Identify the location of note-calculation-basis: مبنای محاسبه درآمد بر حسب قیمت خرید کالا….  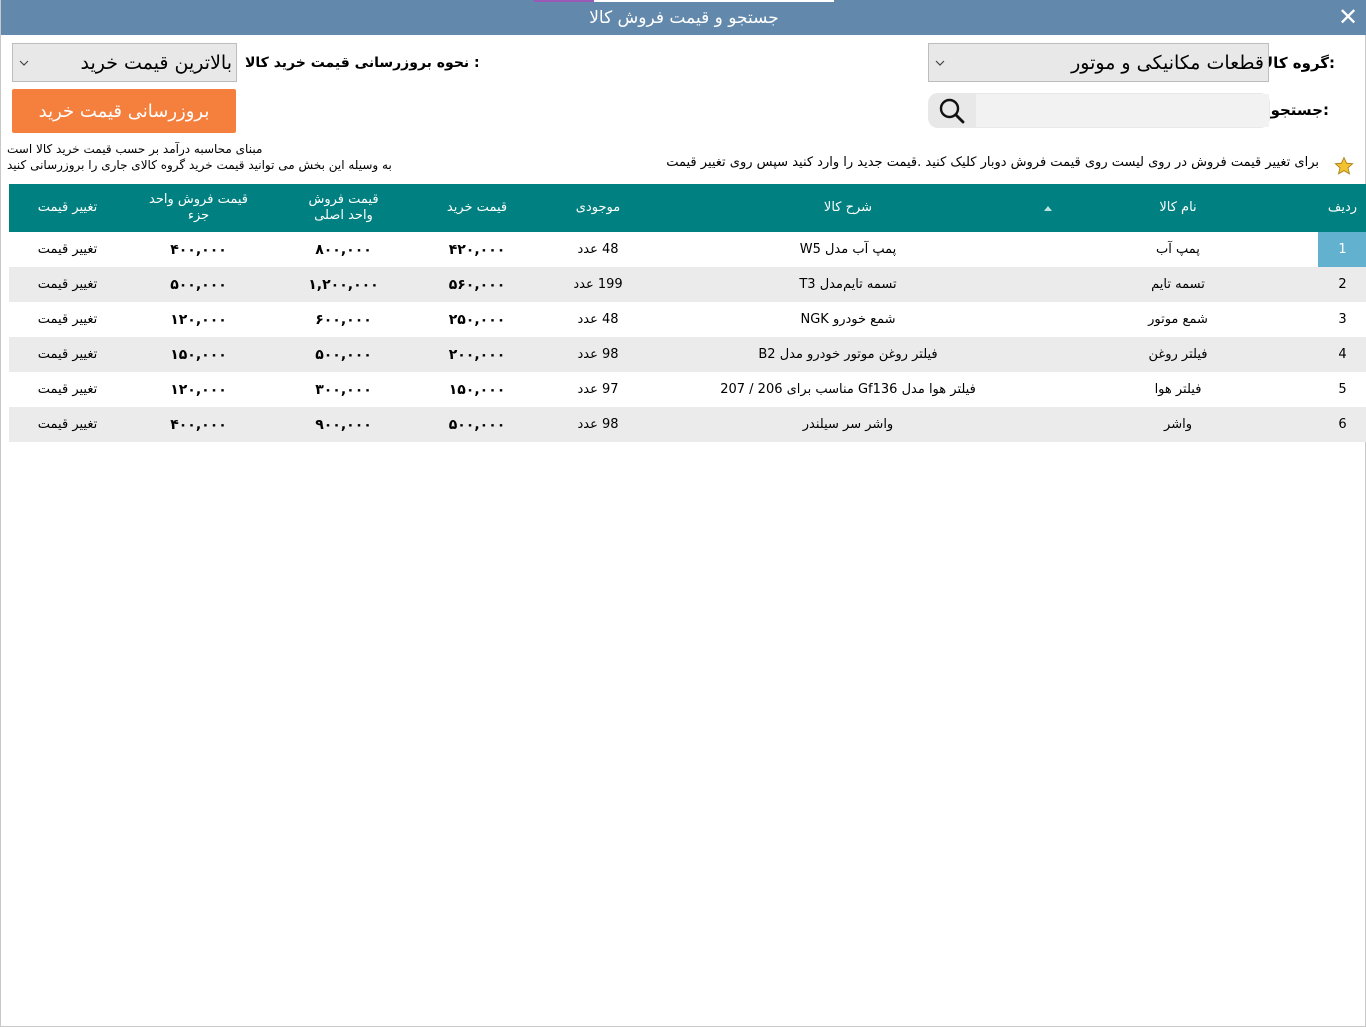
(135, 149).